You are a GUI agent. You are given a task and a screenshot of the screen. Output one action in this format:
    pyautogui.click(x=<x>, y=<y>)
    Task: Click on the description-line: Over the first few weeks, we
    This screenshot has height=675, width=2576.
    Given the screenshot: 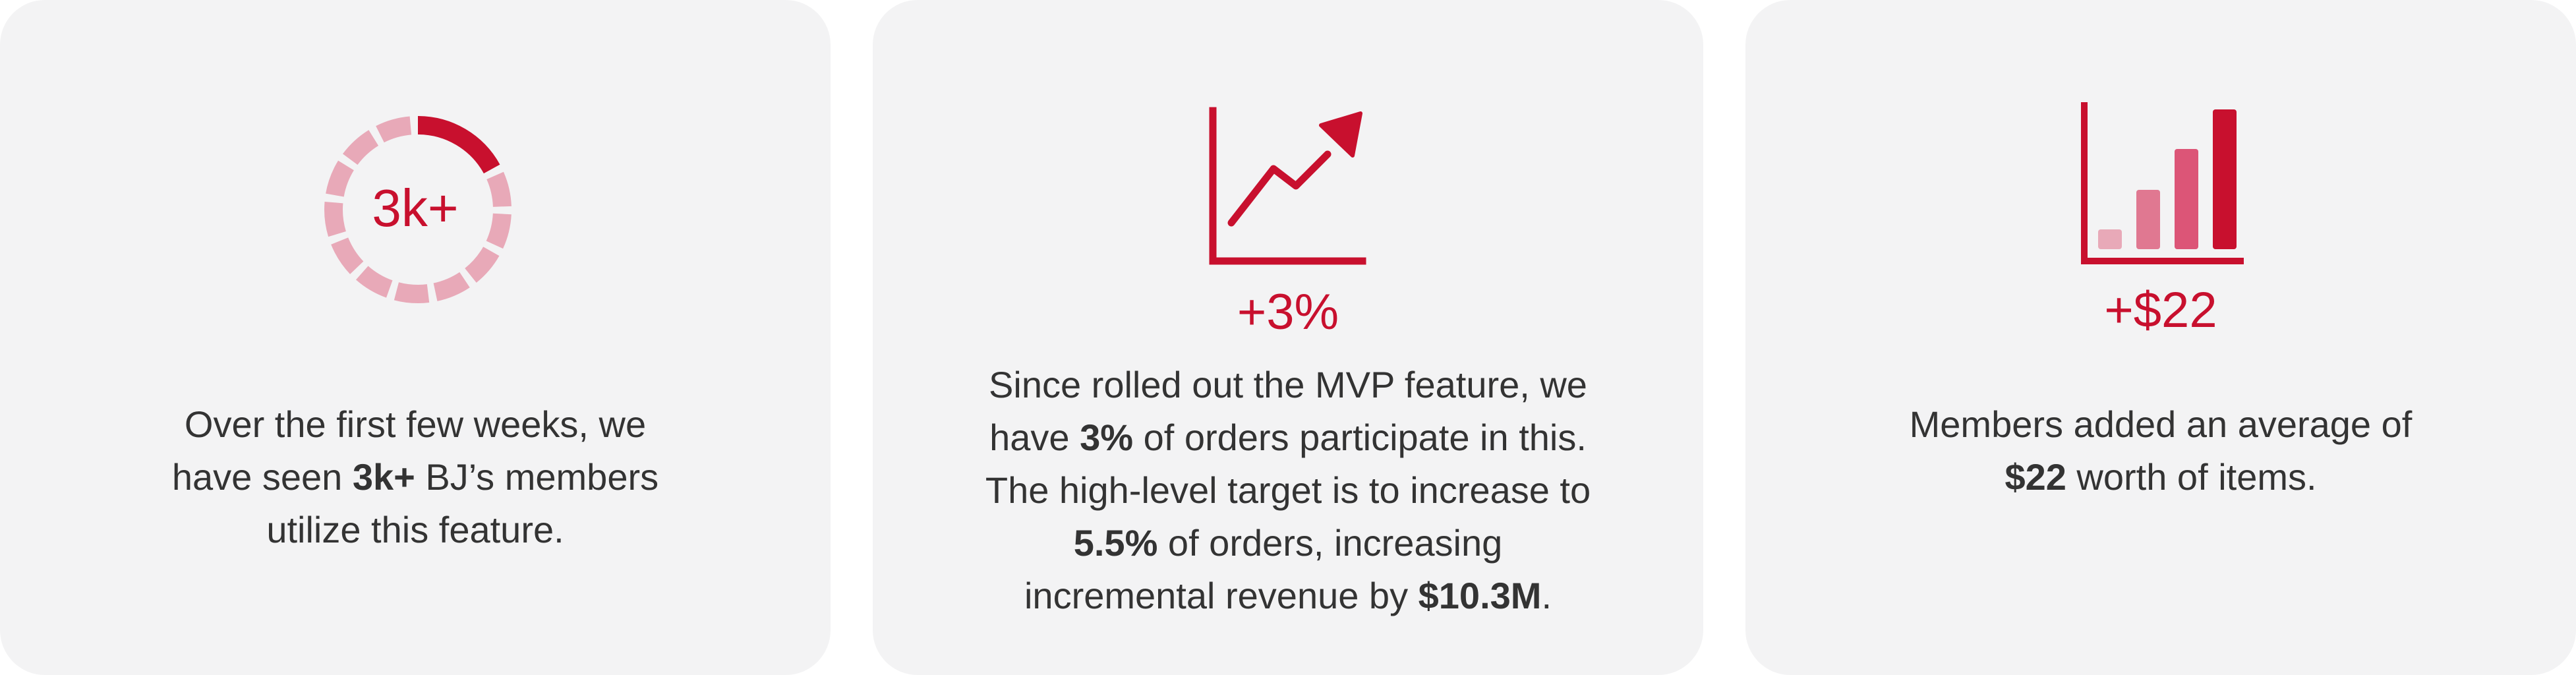 What is the action you would take?
    pyautogui.click(x=415, y=424)
    